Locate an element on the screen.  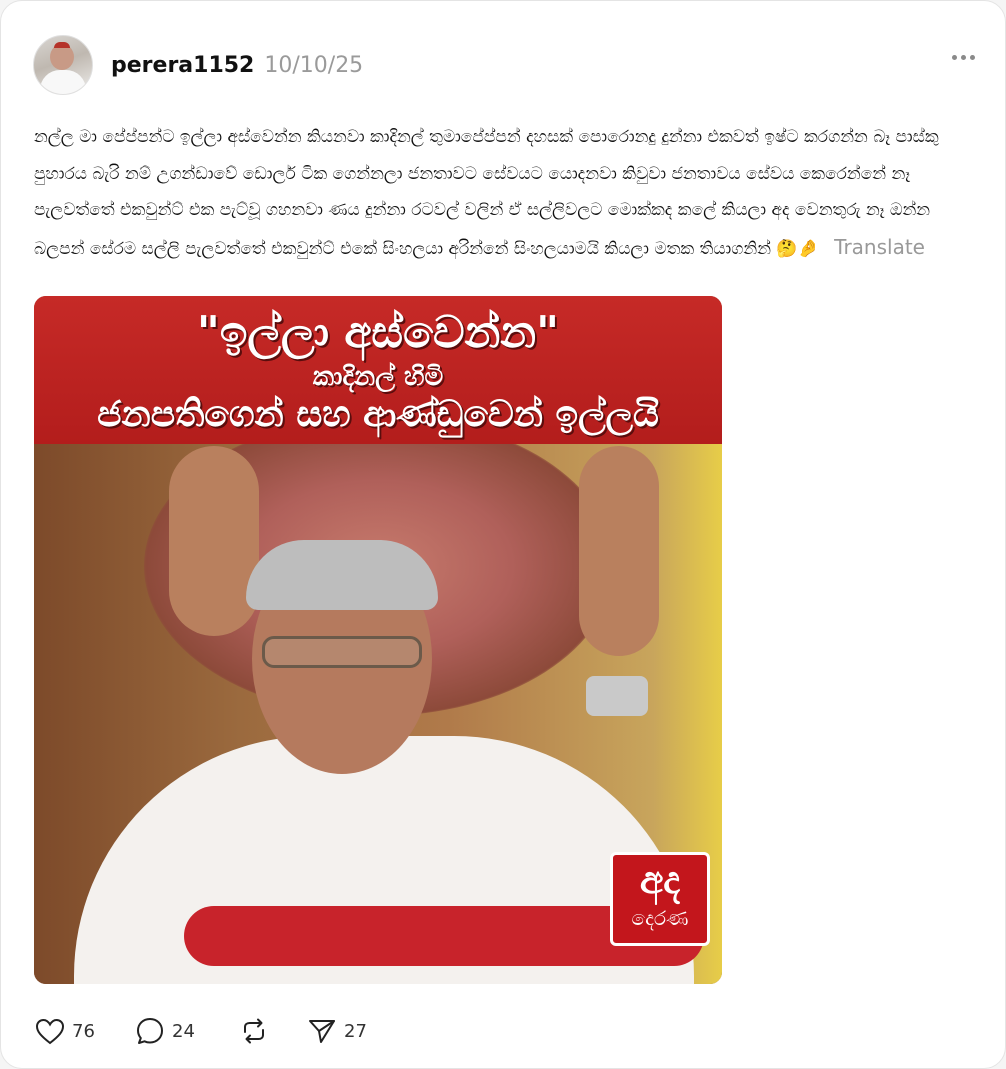
raised-left-hand is located at coordinates (214, 541).